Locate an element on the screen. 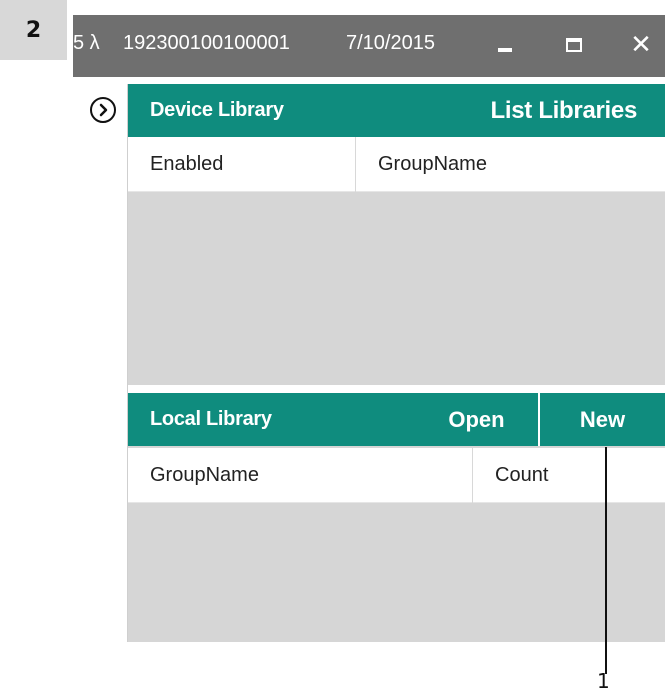 Image resolution: width=665 pixels, height=693 pixels. step-number-badge: 2 is located at coordinates (33, 30).